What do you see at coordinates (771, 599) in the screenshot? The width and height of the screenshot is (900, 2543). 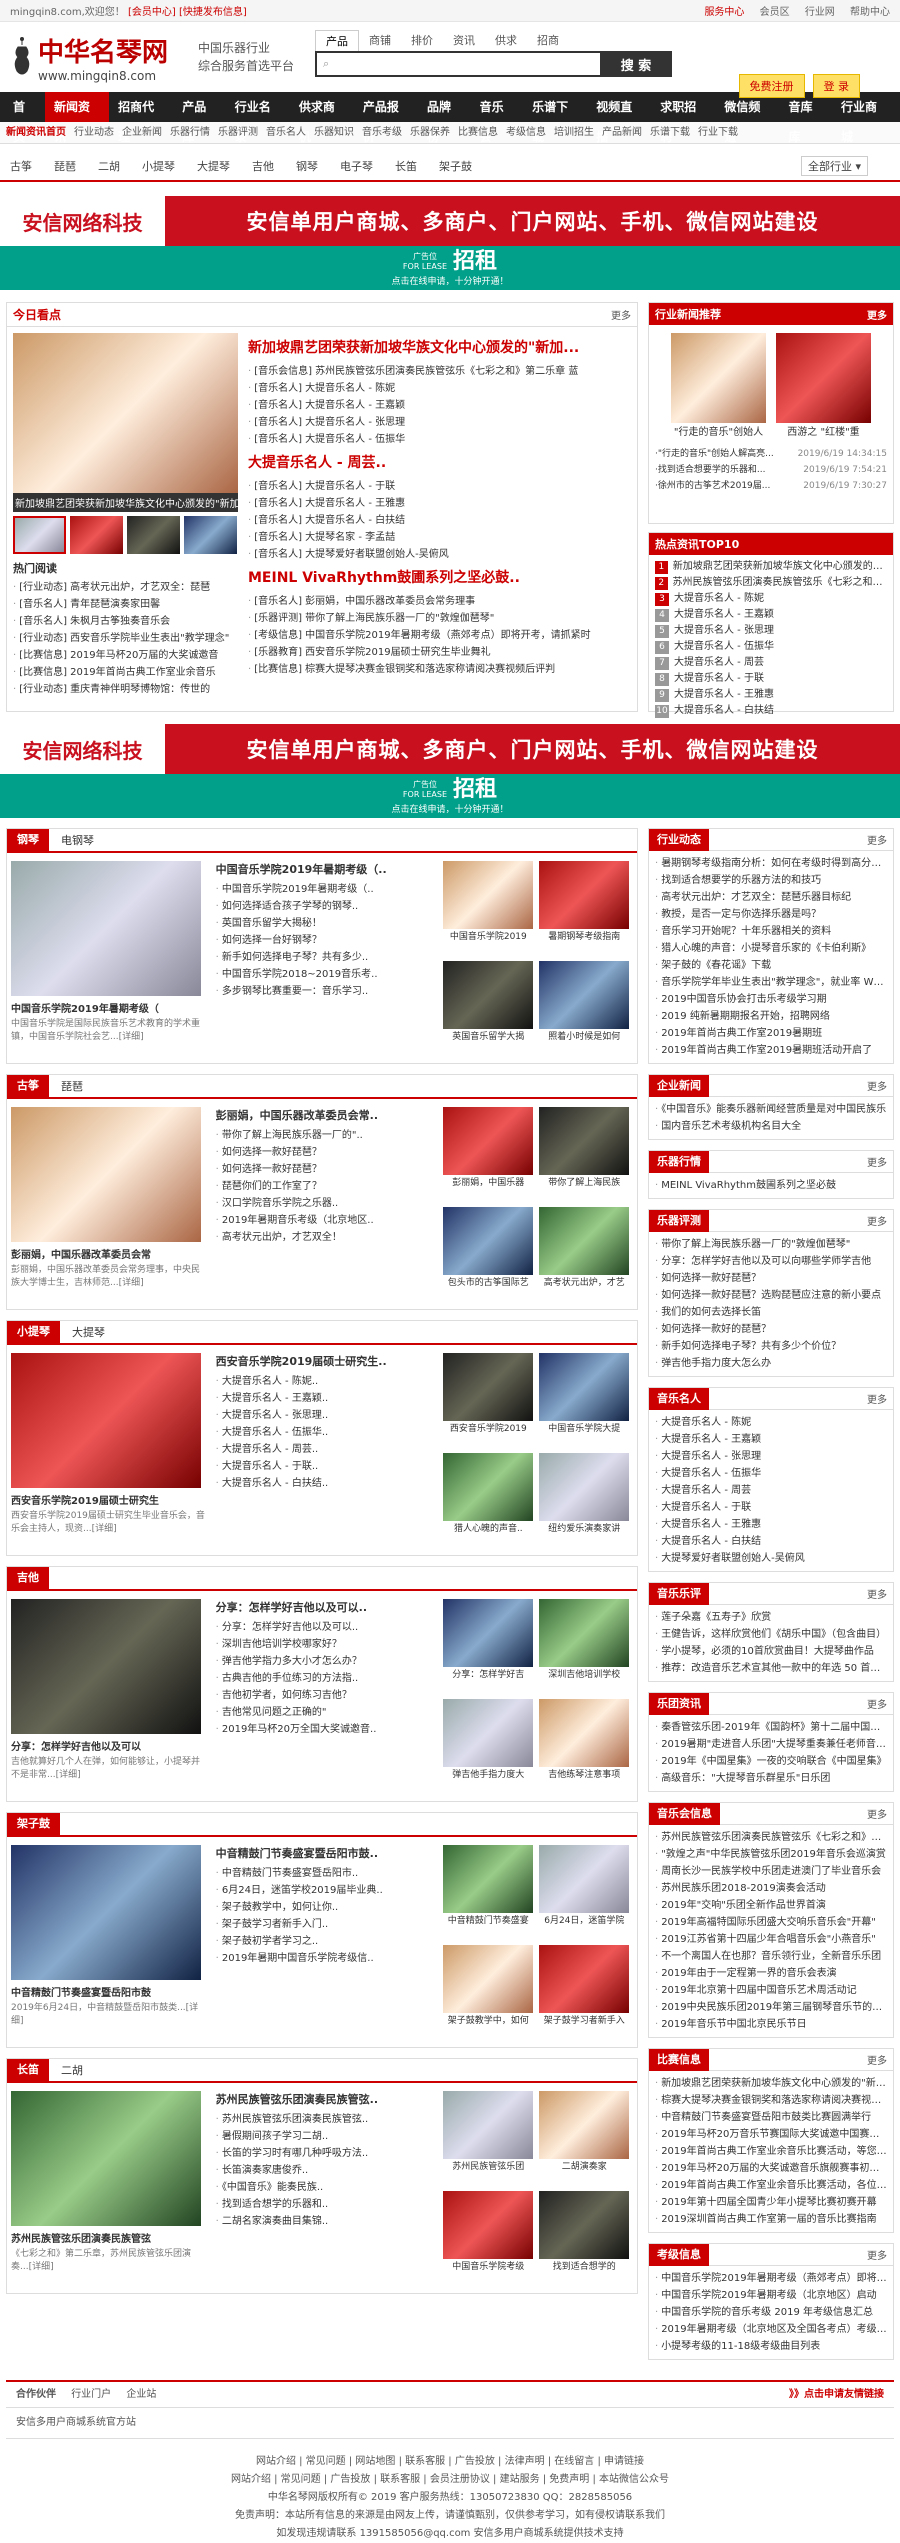 I see `top10-item: 3 大提音乐名人 - 陈妮` at bounding box center [771, 599].